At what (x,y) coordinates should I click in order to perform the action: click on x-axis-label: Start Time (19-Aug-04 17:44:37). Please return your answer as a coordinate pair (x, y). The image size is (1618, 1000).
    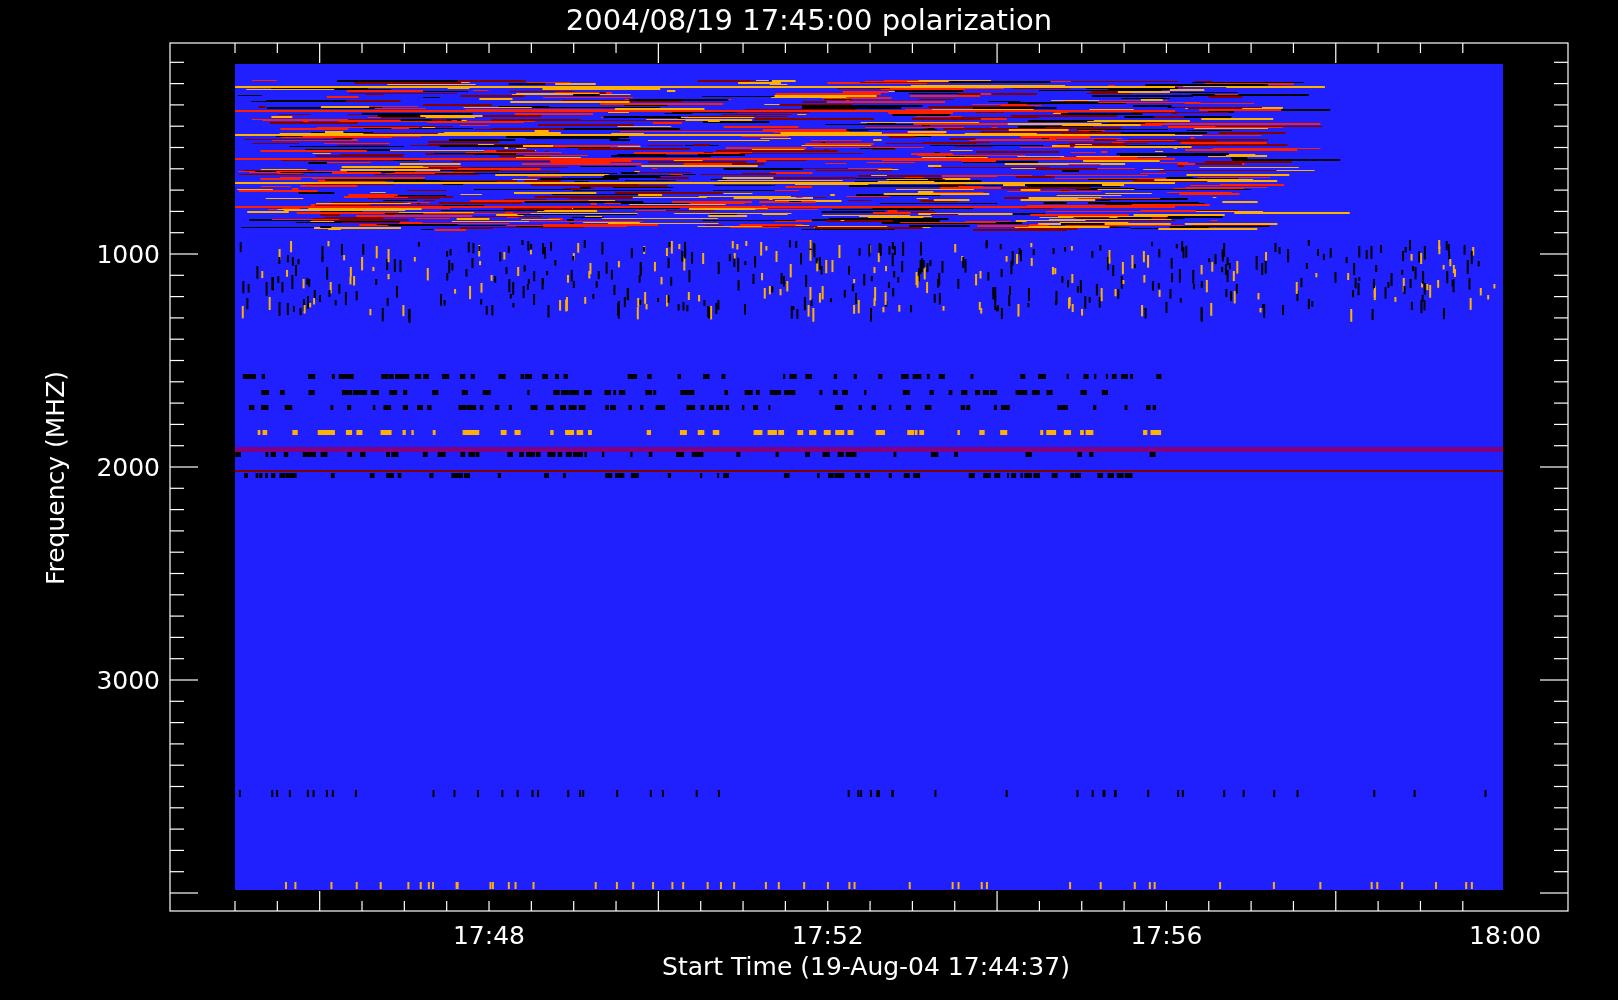
    Looking at the image, I should click on (866, 966).